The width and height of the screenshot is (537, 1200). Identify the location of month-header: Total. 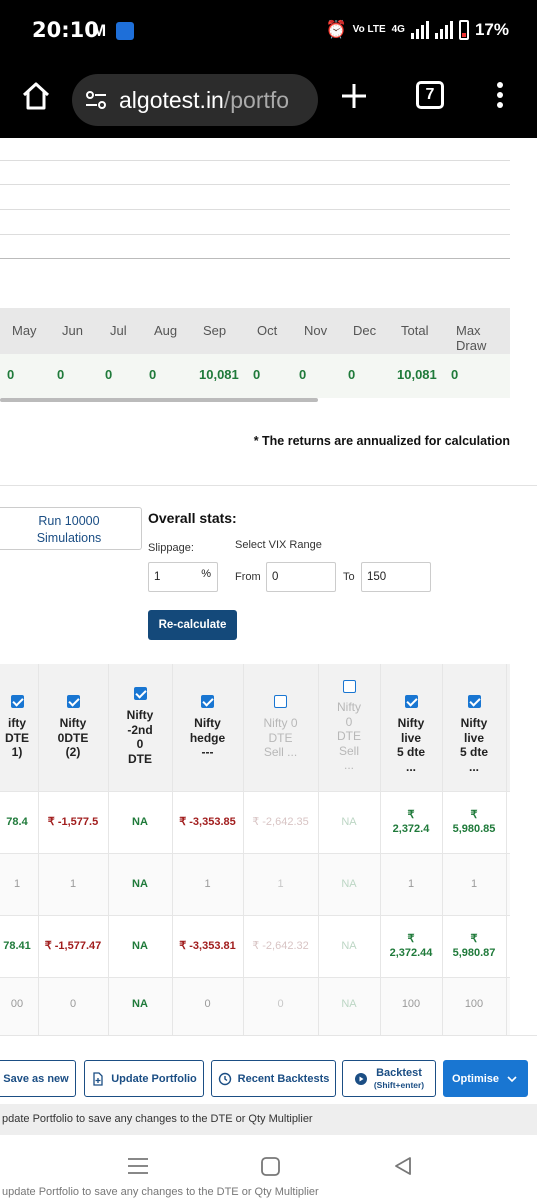
(415, 330).